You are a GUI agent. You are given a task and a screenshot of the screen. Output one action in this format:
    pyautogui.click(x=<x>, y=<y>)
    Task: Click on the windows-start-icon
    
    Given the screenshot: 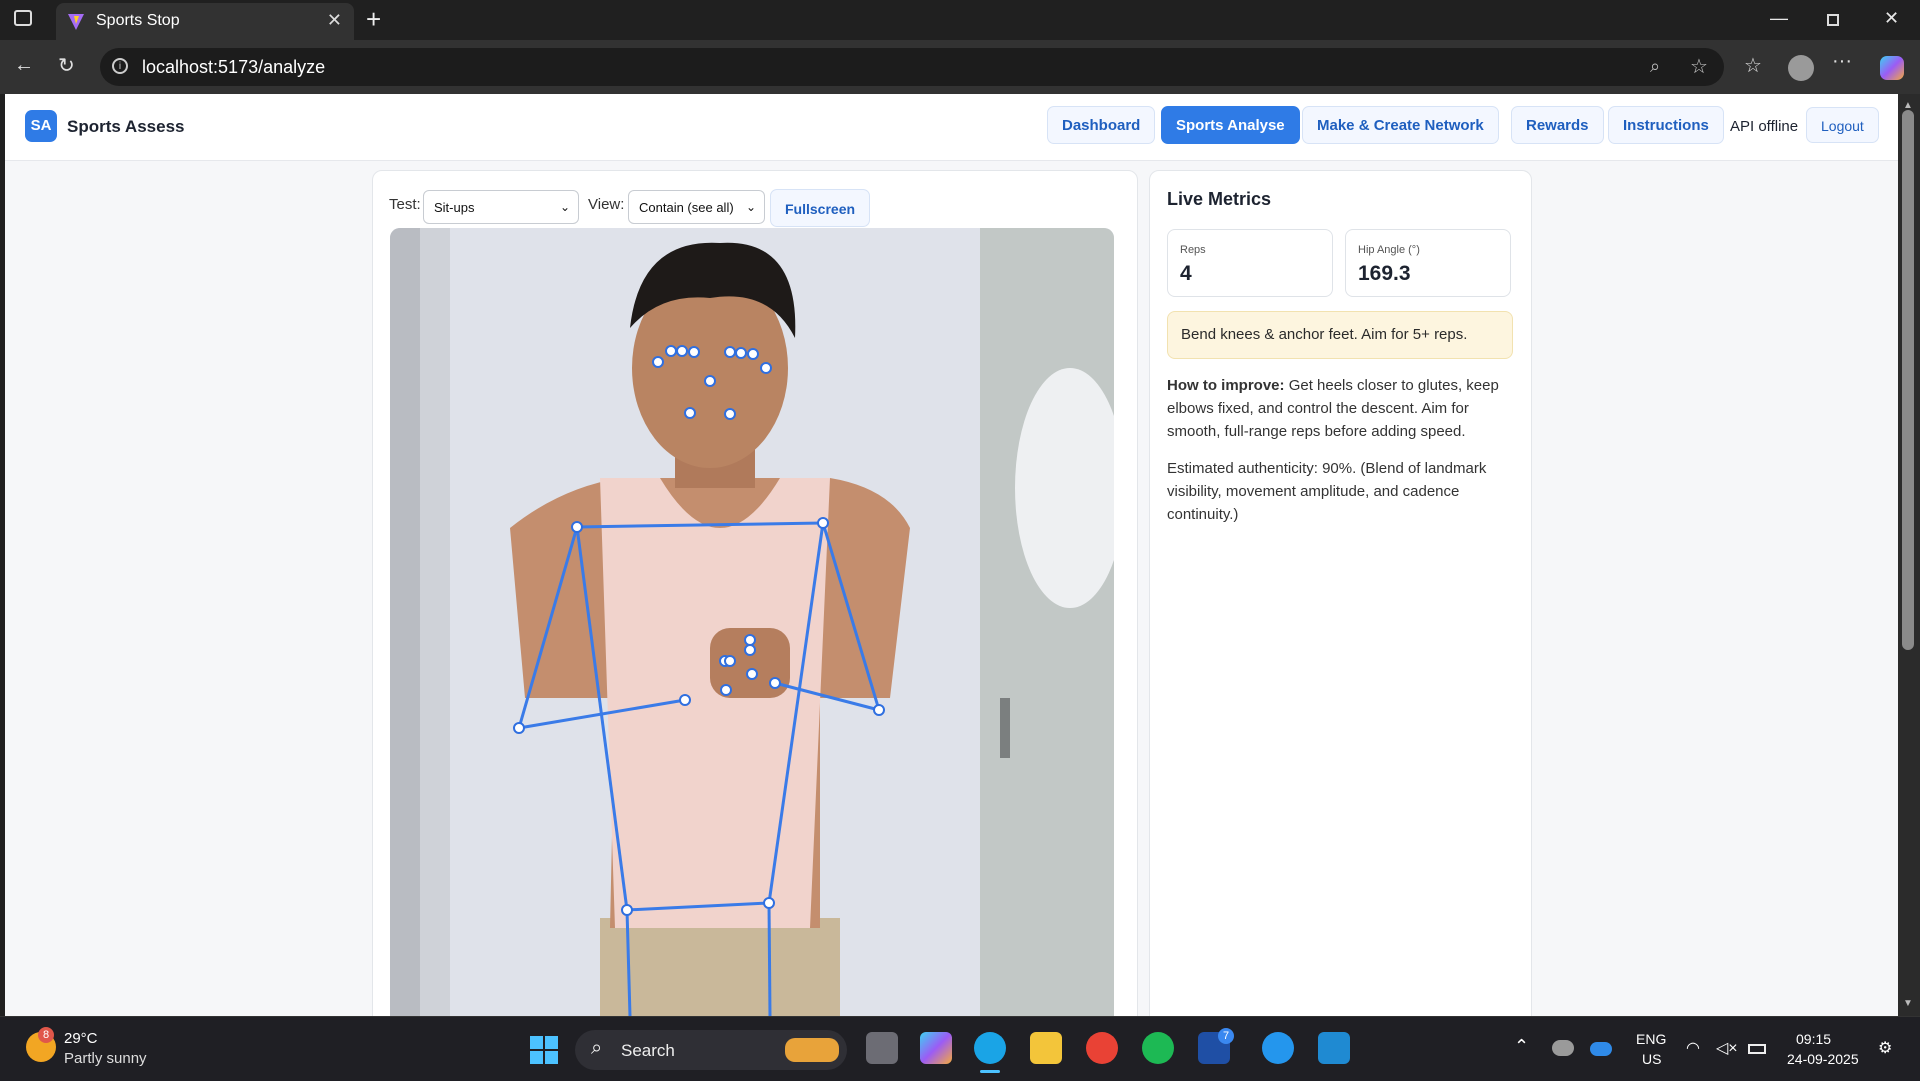 What is the action you would take?
    pyautogui.click(x=544, y=1050)
    